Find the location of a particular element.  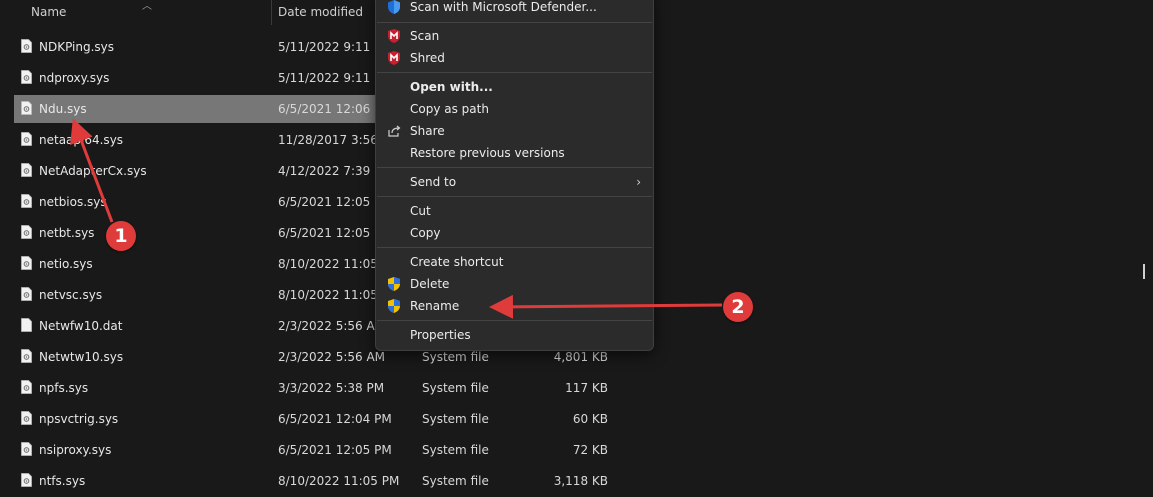

annotation-badge-2: 2 is located at coordinates (738, 307).